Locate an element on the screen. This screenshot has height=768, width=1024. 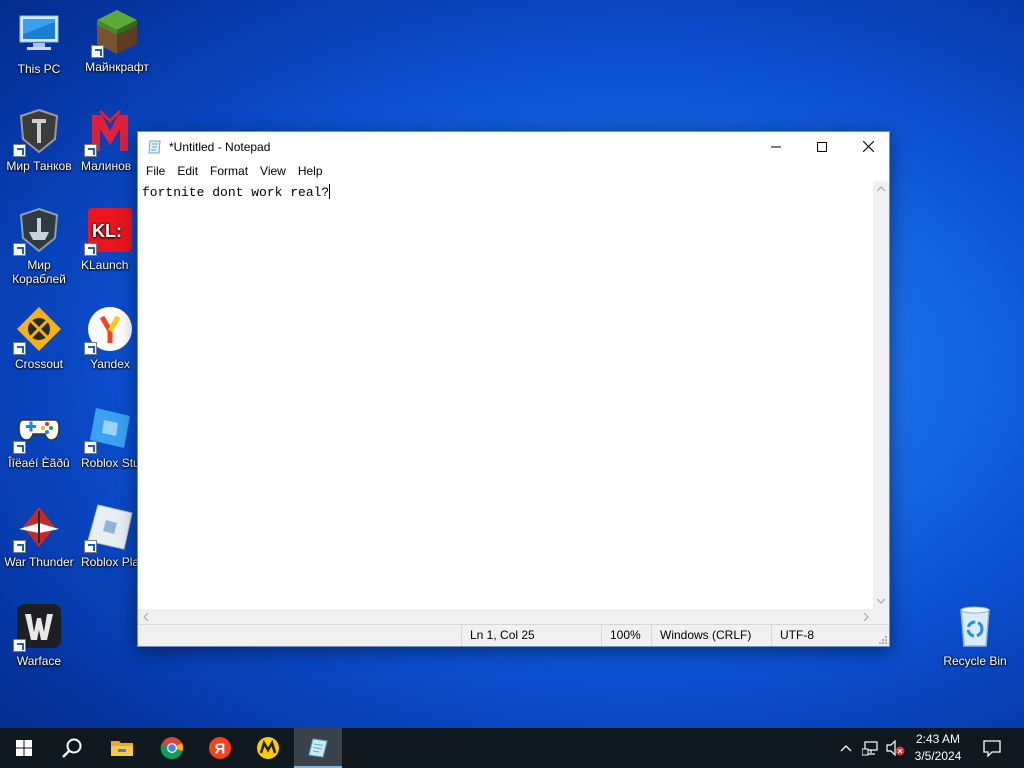
desktop-icon-yandex: Yandex is located at coordinates (110, 338).